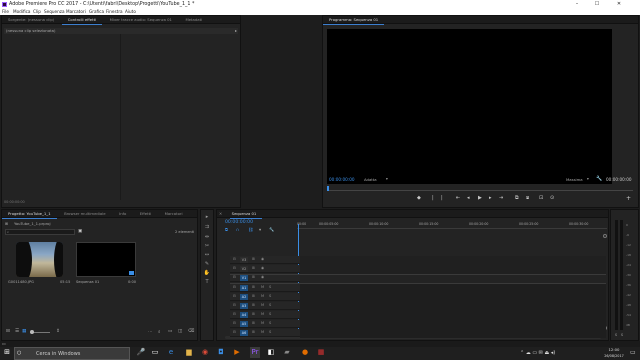  Describe the element at coordinates (599, 179) in the screenshot. I see `wrench-icon: 🔧` at that location.